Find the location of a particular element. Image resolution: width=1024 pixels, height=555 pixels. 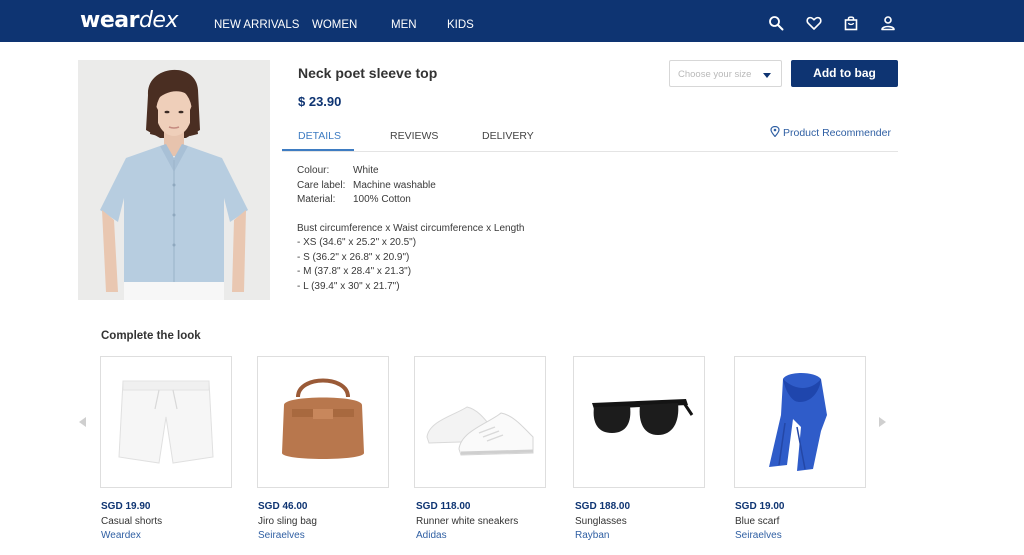

item-name: Jiro sling bag is located at coordinates (287, 521).